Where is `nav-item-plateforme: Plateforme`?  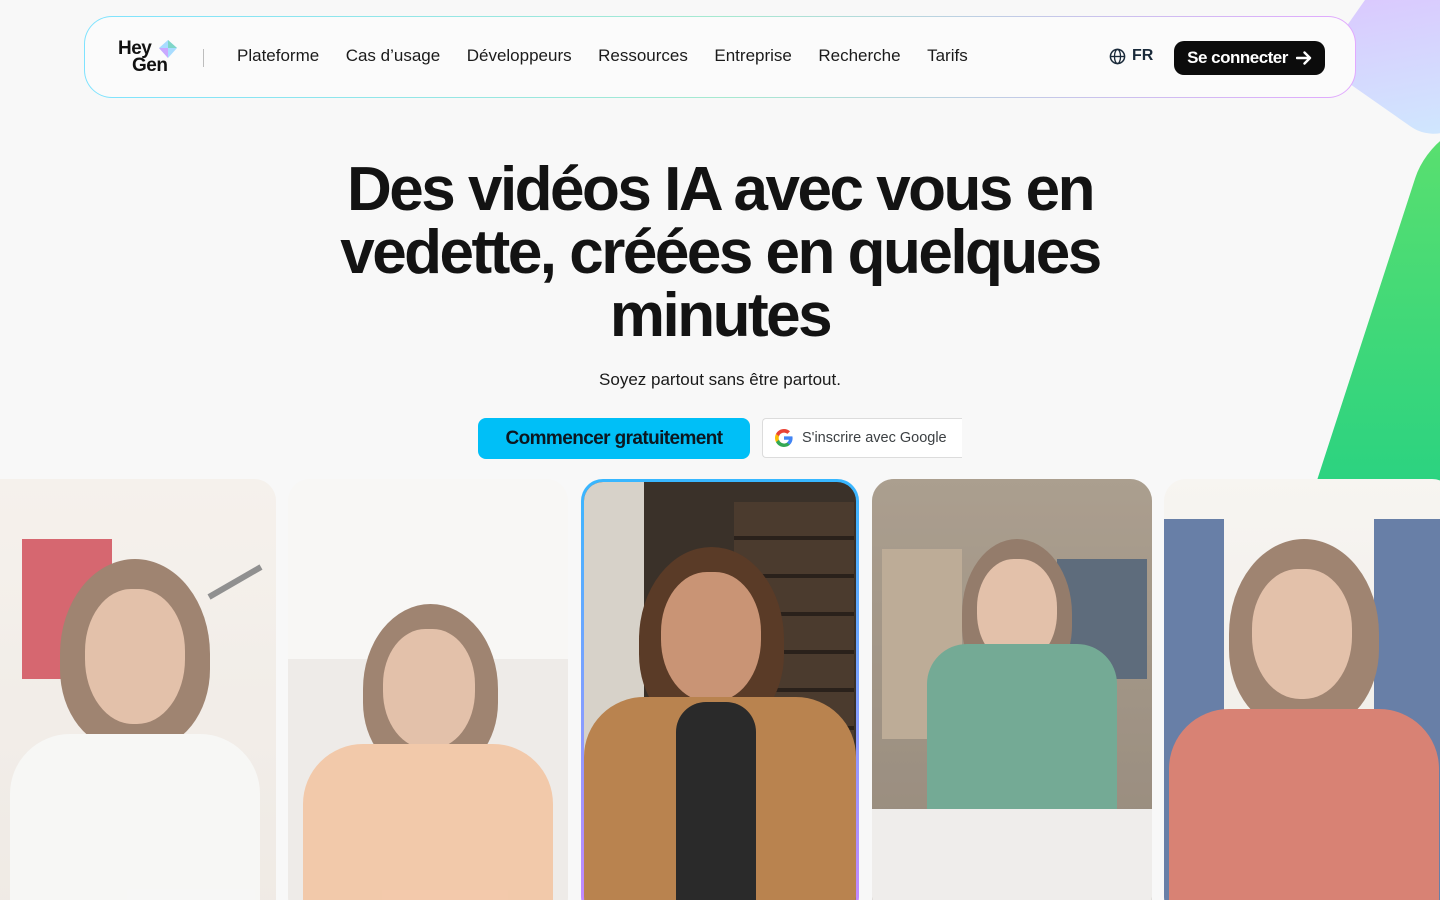
nav-item-plateforme: Plateforme is located at coordinates (278, 56).